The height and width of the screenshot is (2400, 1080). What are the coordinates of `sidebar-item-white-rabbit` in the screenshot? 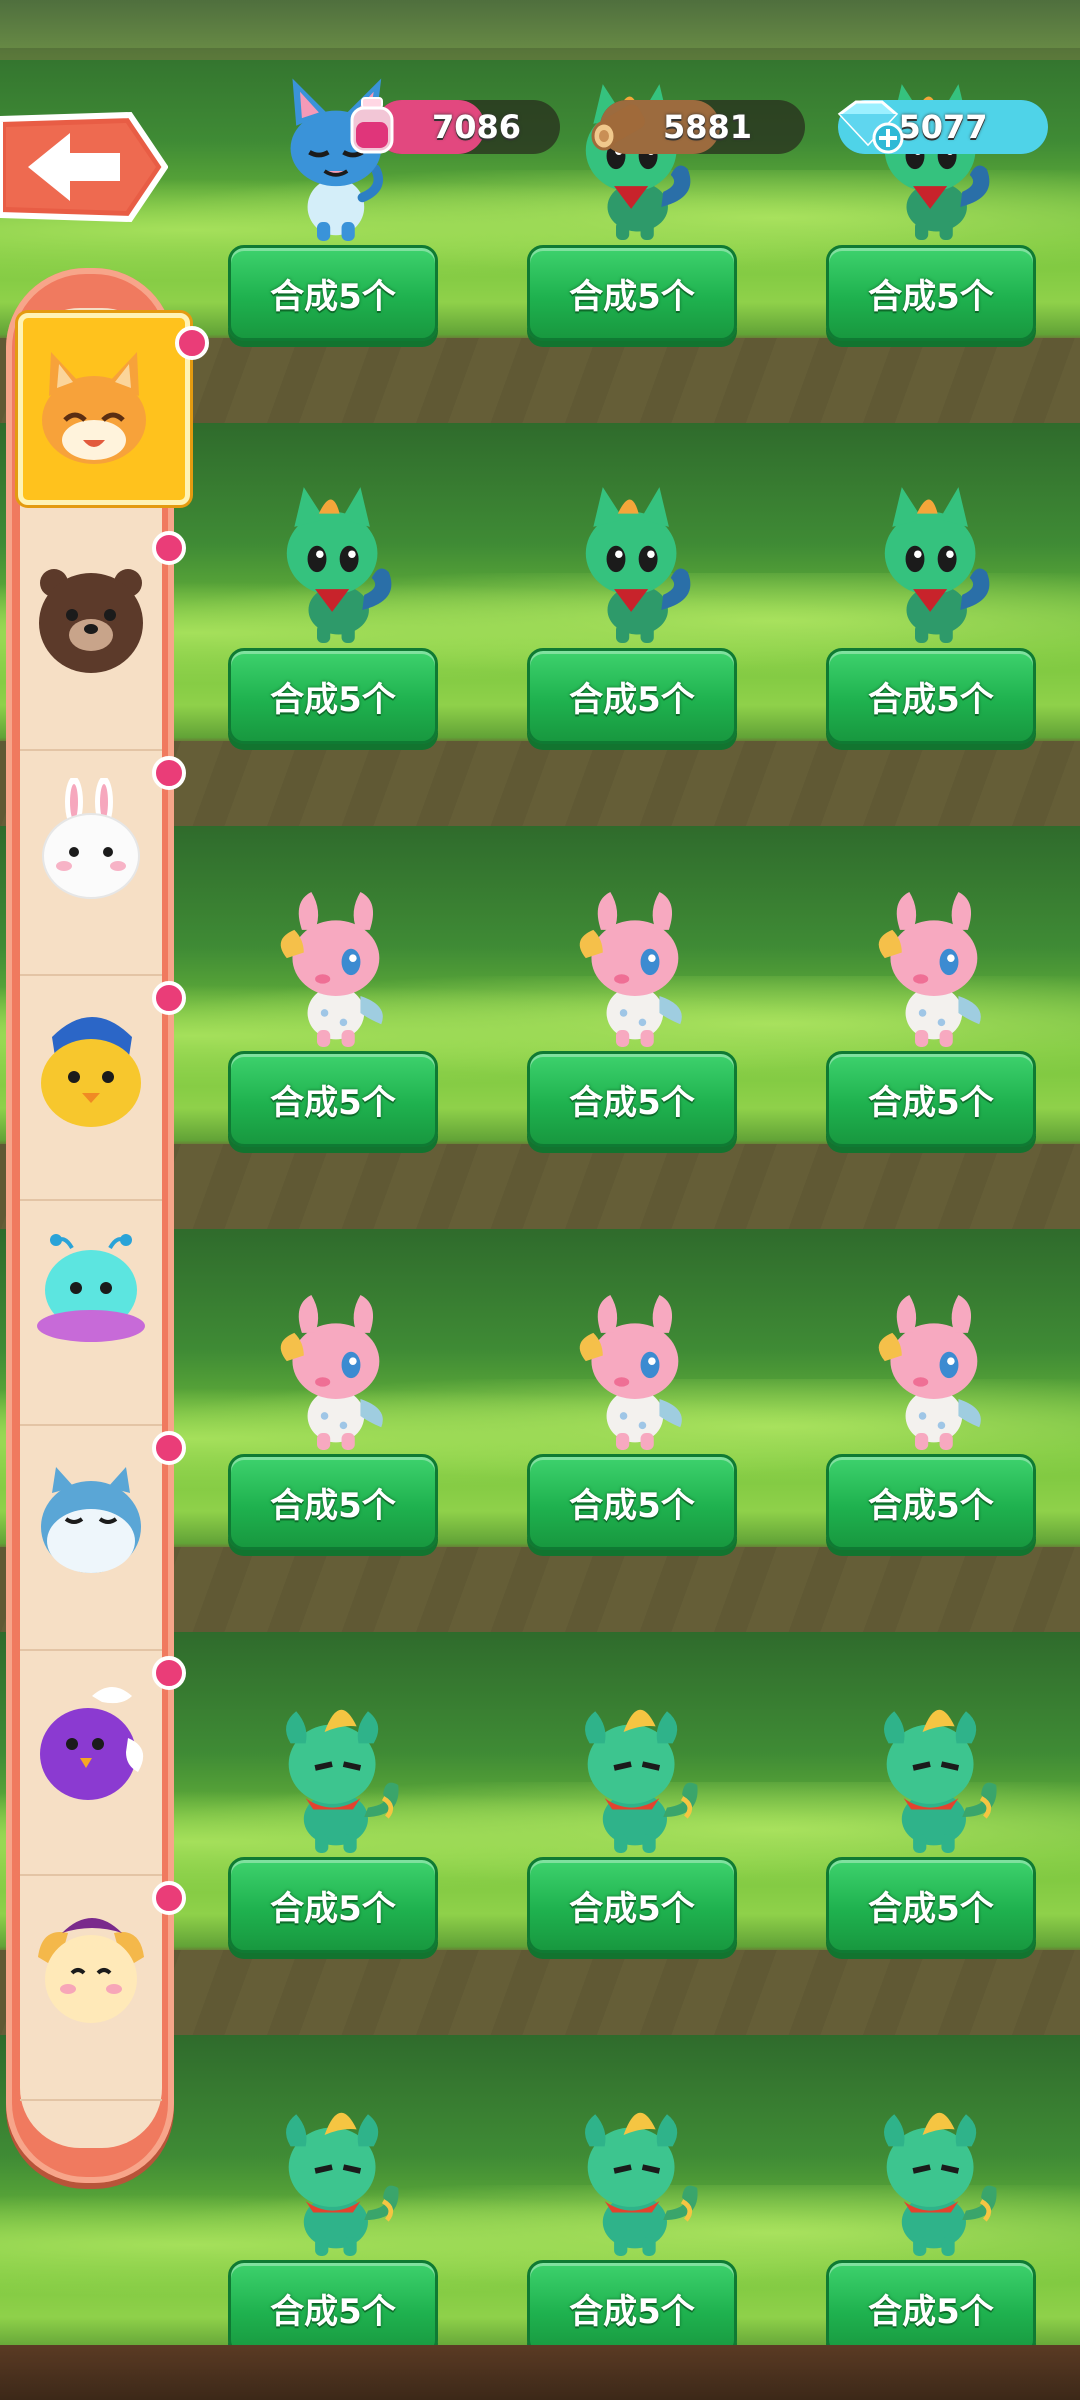 It's located at (103, 862).